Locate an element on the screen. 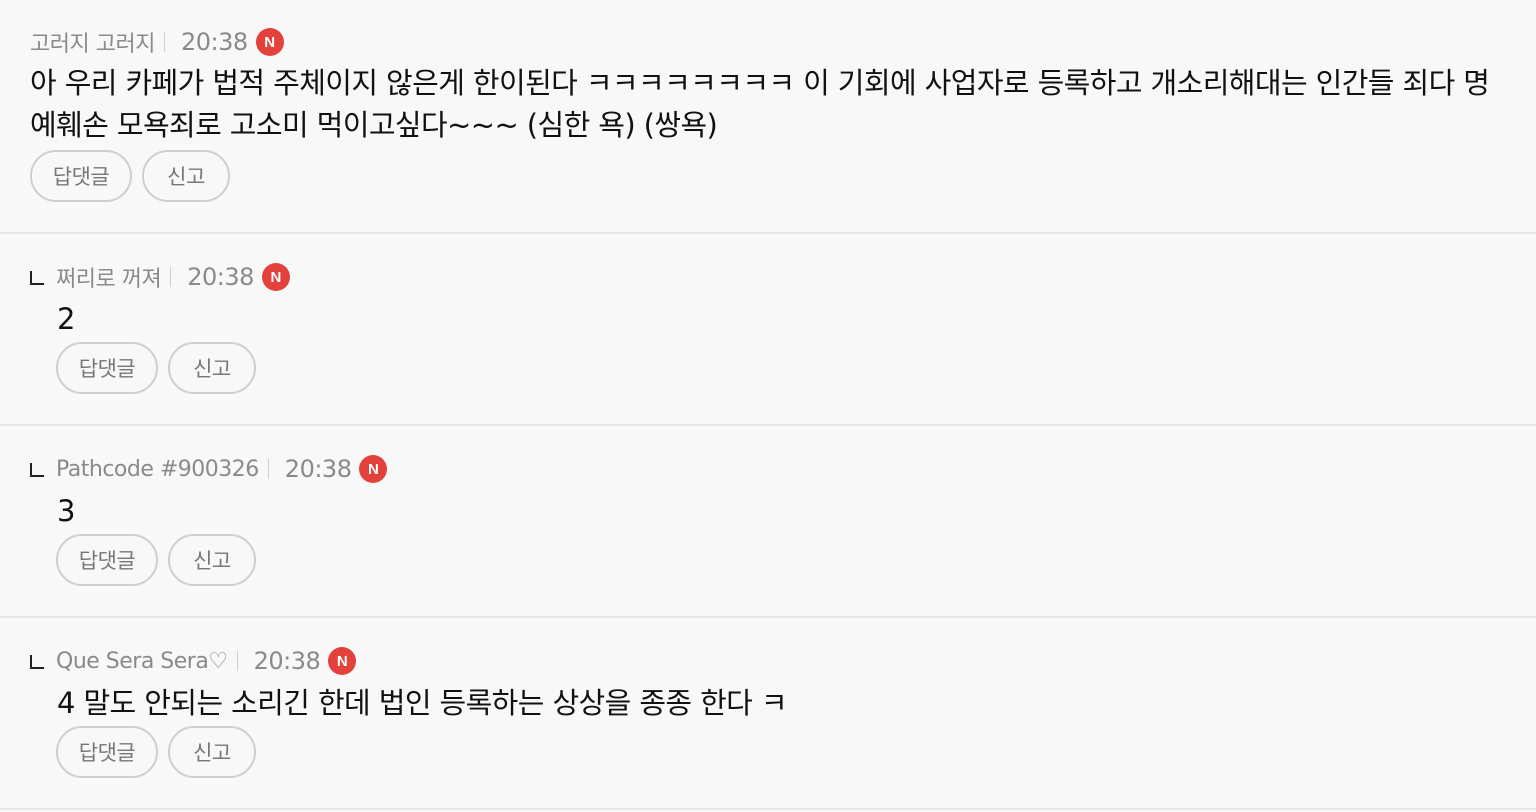 This screenshot has width=1536, height=812. comment-meta: 쩌리로 꺼져 20:38 N is located at coordinates (160, 277).